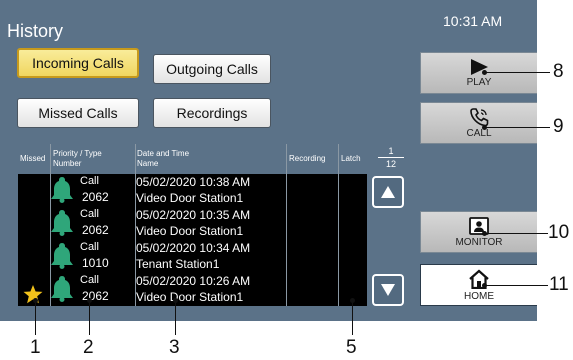 The width and height of the screenshot is (573, 360). Describe the element at coordinates (67, 163) in the screenshot. I see `col-number-label: Number` at that location.